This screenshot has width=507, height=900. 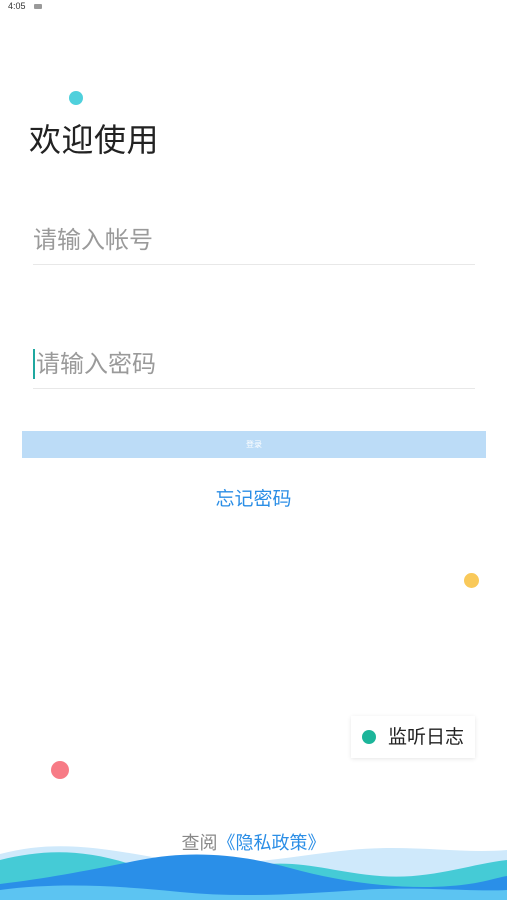 I want to click on status-bar: 4:05, so click(x=253, y=8).